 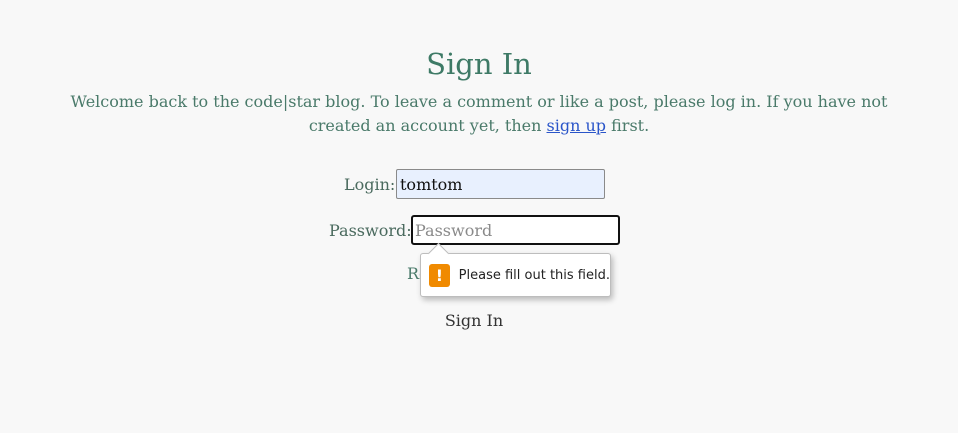 I want to click on validation-message: Please fill out this field., so click(x=534, y=275).